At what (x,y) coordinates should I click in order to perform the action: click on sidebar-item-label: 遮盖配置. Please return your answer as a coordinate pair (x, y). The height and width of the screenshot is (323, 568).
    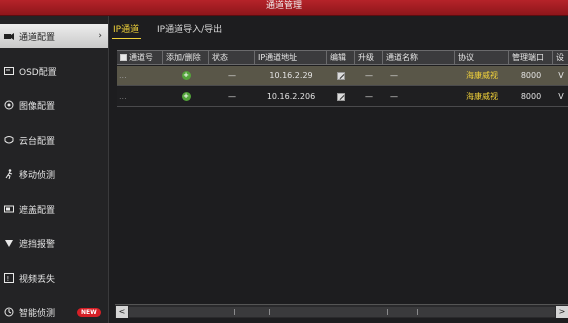
    Looking at the image, I should click on (37, 210).